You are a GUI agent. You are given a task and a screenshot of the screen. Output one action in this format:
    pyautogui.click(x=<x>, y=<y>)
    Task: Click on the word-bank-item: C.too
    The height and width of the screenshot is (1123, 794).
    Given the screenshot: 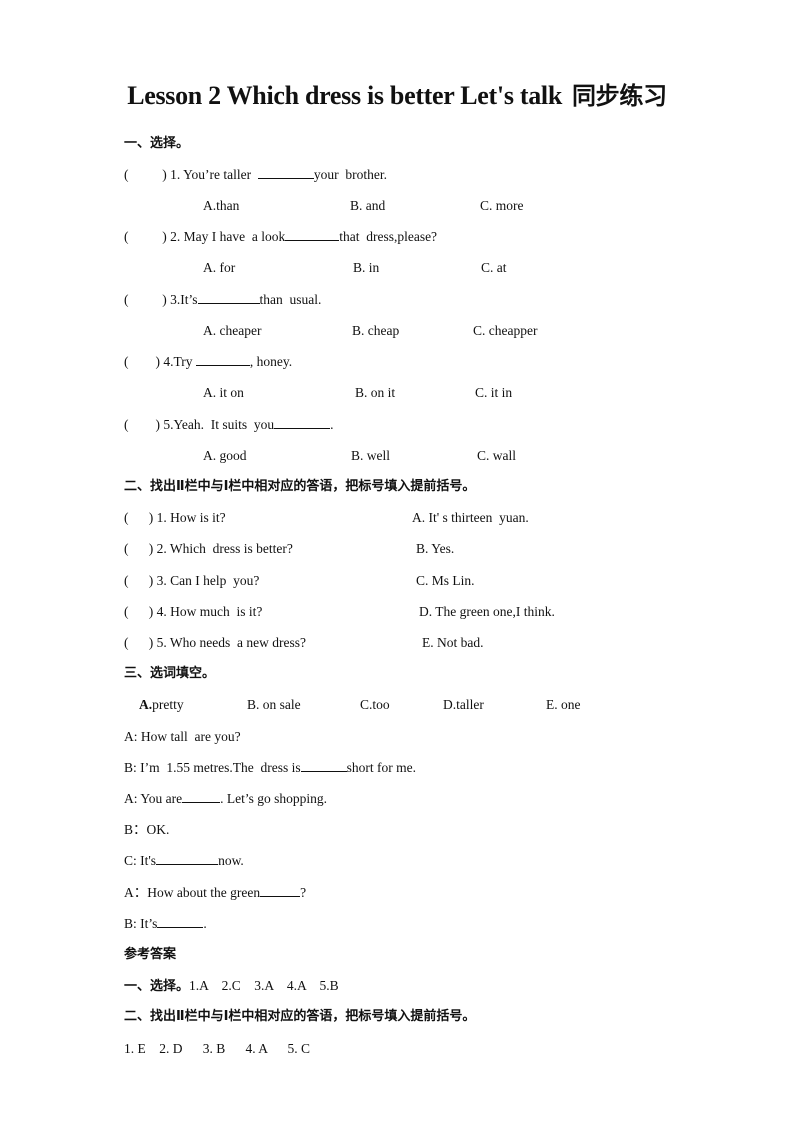 What is the action you would take?
    pyautogui.click(x=375, y=704)
    